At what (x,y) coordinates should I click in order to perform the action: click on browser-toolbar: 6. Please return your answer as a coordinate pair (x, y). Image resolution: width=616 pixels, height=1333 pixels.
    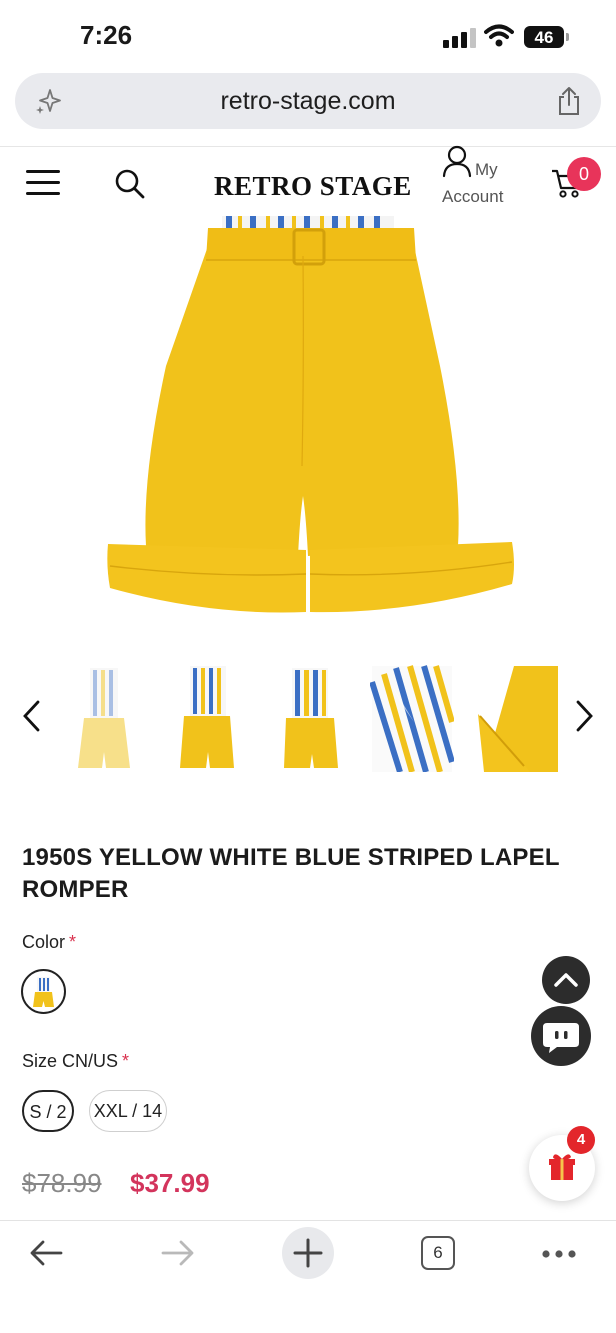
    Looking at the image, I should click on (308, 1276).